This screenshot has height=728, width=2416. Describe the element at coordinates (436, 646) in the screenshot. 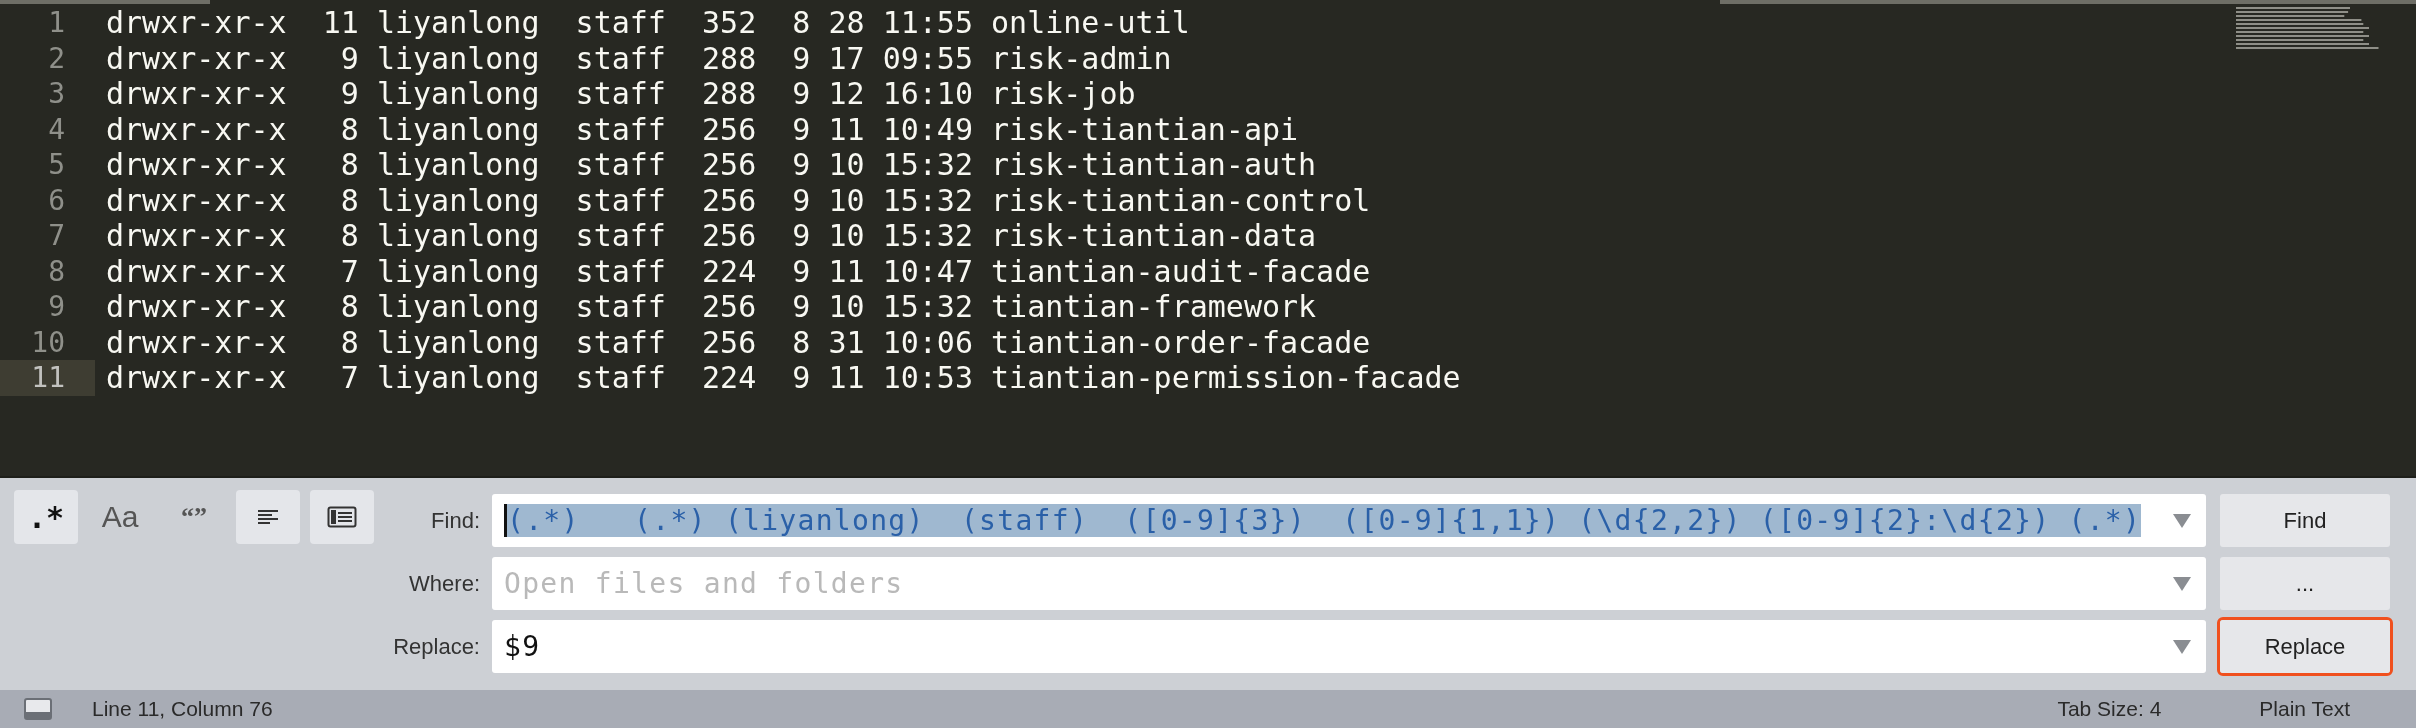

I see `field-label: Replace:` at that location.